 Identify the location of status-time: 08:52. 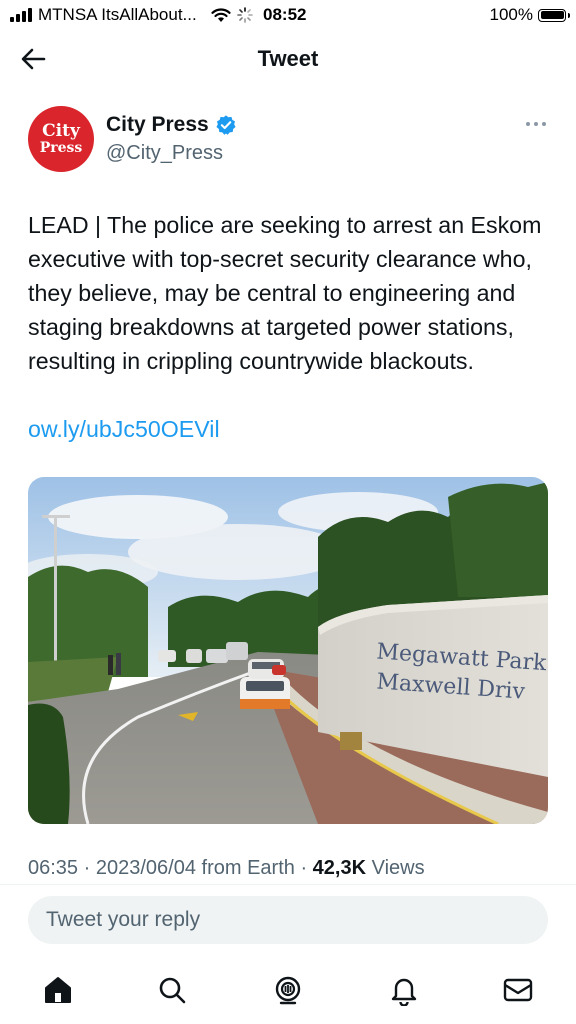
(285, 14).